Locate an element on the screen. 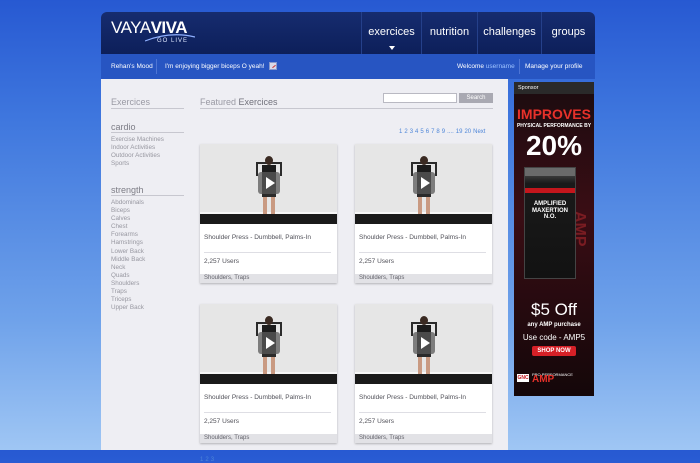 The width and height of the screenshot is (700, 463). product-line2: MAXERTION is located at coordinates (550, 210).